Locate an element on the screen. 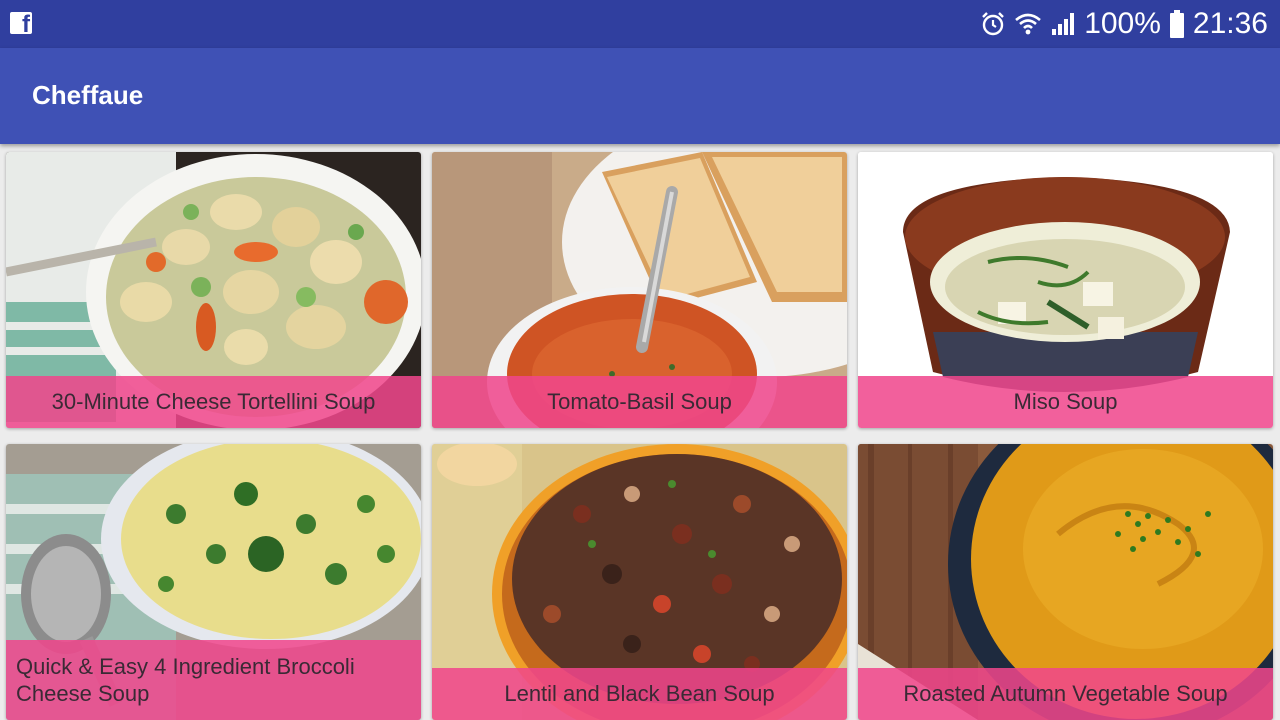 The height and width of the screenshot is (720, 1280). status-icons: 100% 21:36 is located at coordinates (1124, 24).